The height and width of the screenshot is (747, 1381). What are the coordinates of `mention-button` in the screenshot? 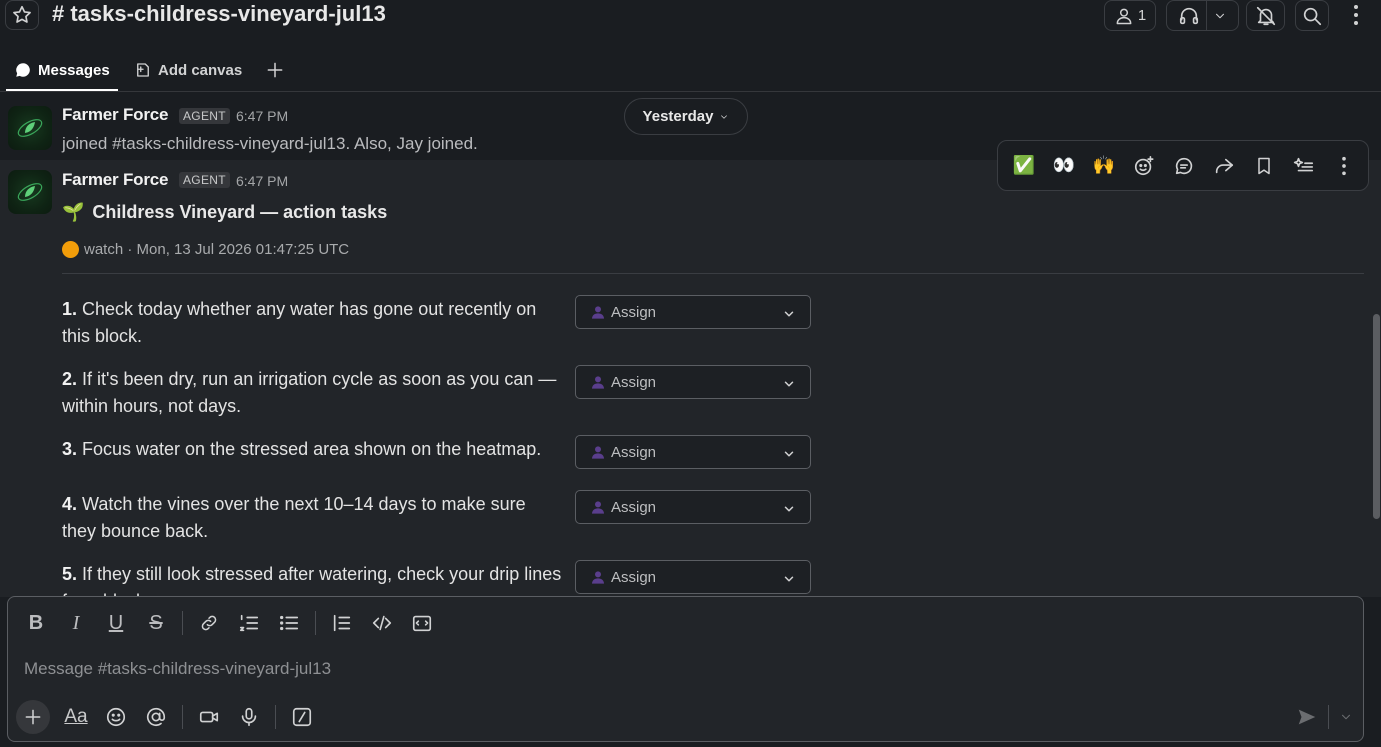 It's located at (156, 717).